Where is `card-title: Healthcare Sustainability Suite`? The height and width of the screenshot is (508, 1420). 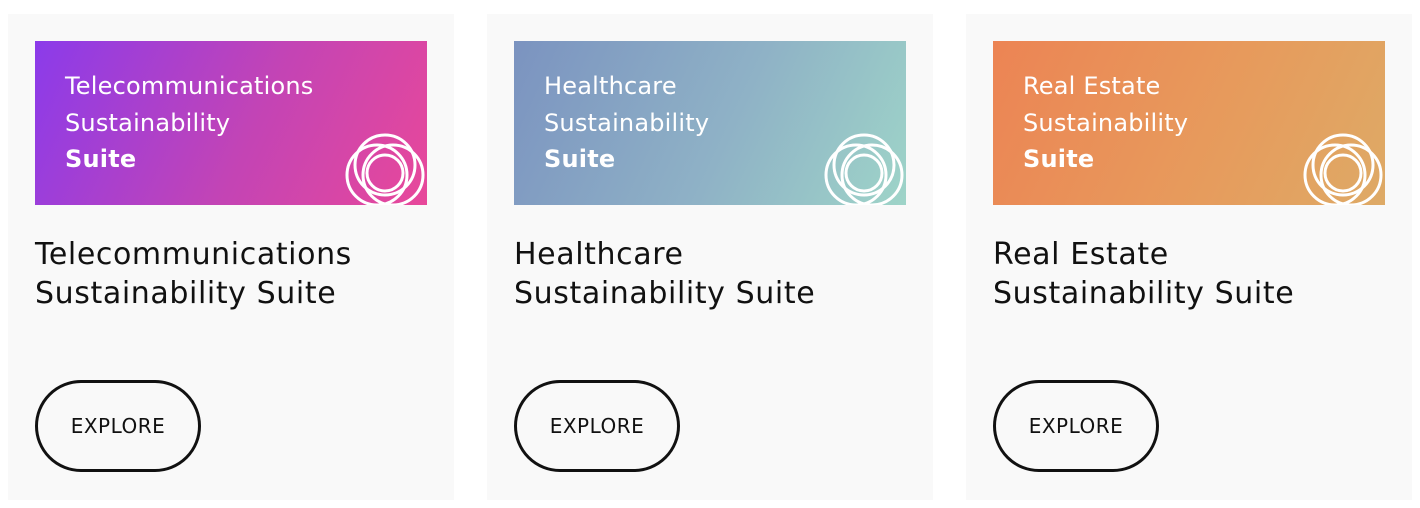
card-title: Healthcare Sustainability Suite is located at coordinates (714, 274).